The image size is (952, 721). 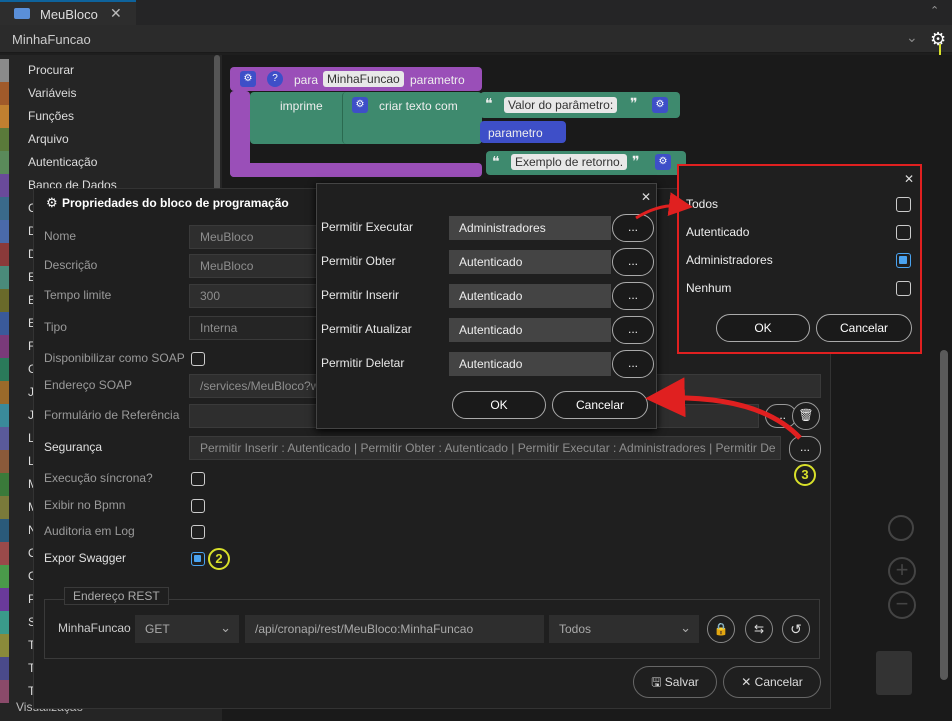 What do you see at coordinates (718, 316) in the screenshot?
I see `annotation-arrows` at bounding box center [718, 316].